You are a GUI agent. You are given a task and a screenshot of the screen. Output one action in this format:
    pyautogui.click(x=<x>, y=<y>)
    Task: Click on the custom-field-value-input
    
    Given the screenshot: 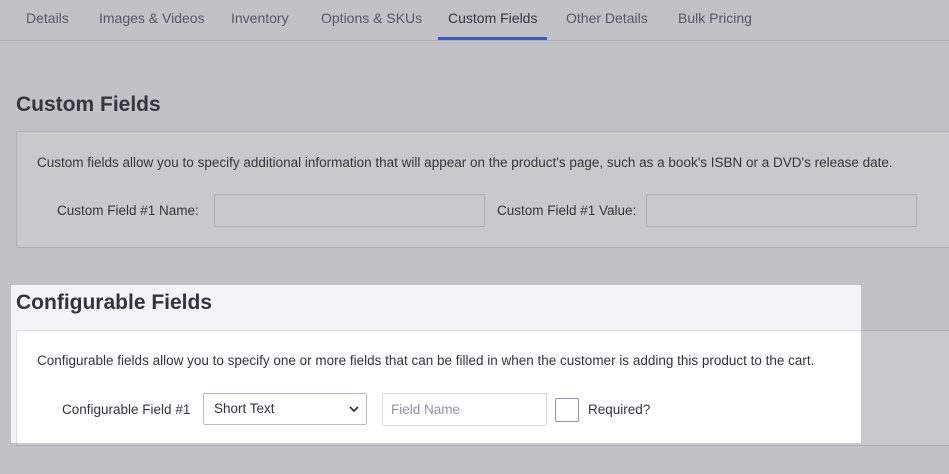 What is the action you would take?
    pyautogui.click(x=781, y=210)
    